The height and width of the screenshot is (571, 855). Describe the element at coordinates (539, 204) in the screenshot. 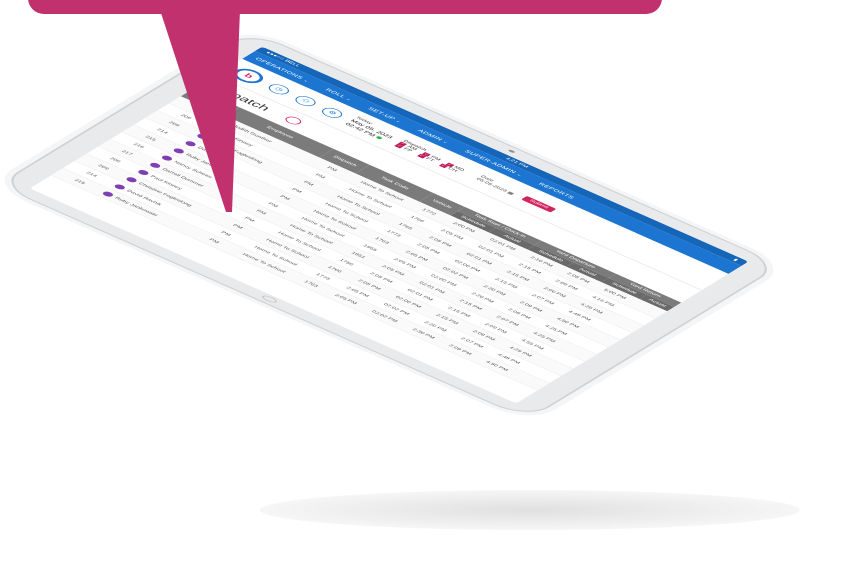

I see `submit-button: Submit` at that location.